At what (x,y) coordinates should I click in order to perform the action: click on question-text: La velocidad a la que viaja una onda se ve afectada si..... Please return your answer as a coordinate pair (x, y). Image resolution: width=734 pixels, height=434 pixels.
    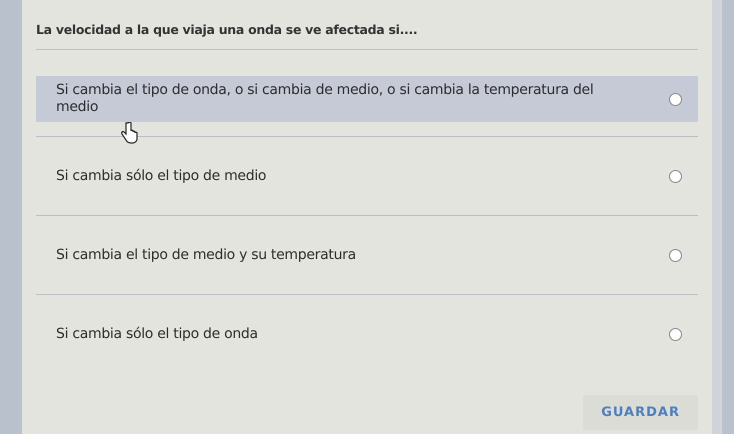
    Looking at the image, I should click on (227, 30).